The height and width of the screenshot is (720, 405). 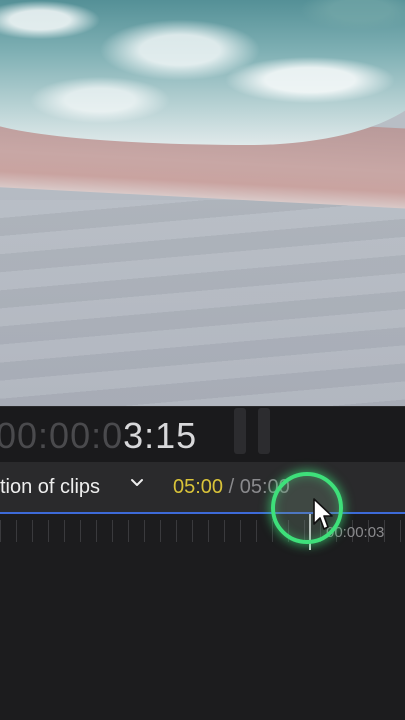 What do you see at coordinates (198, 487) in the screenshot?
I see `duration-current: 05:00` at bounding box center [198, 487].